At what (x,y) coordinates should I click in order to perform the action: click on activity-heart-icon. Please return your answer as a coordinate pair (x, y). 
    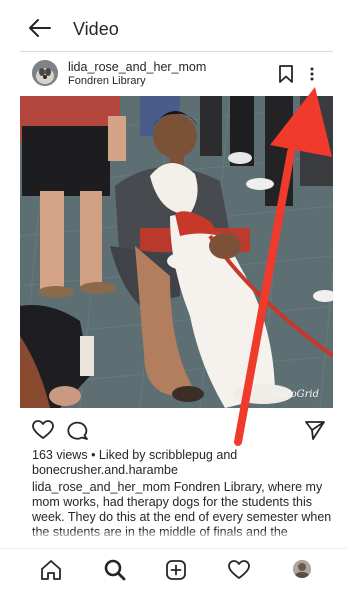
    Looking at the image, I should click on (239, 570).